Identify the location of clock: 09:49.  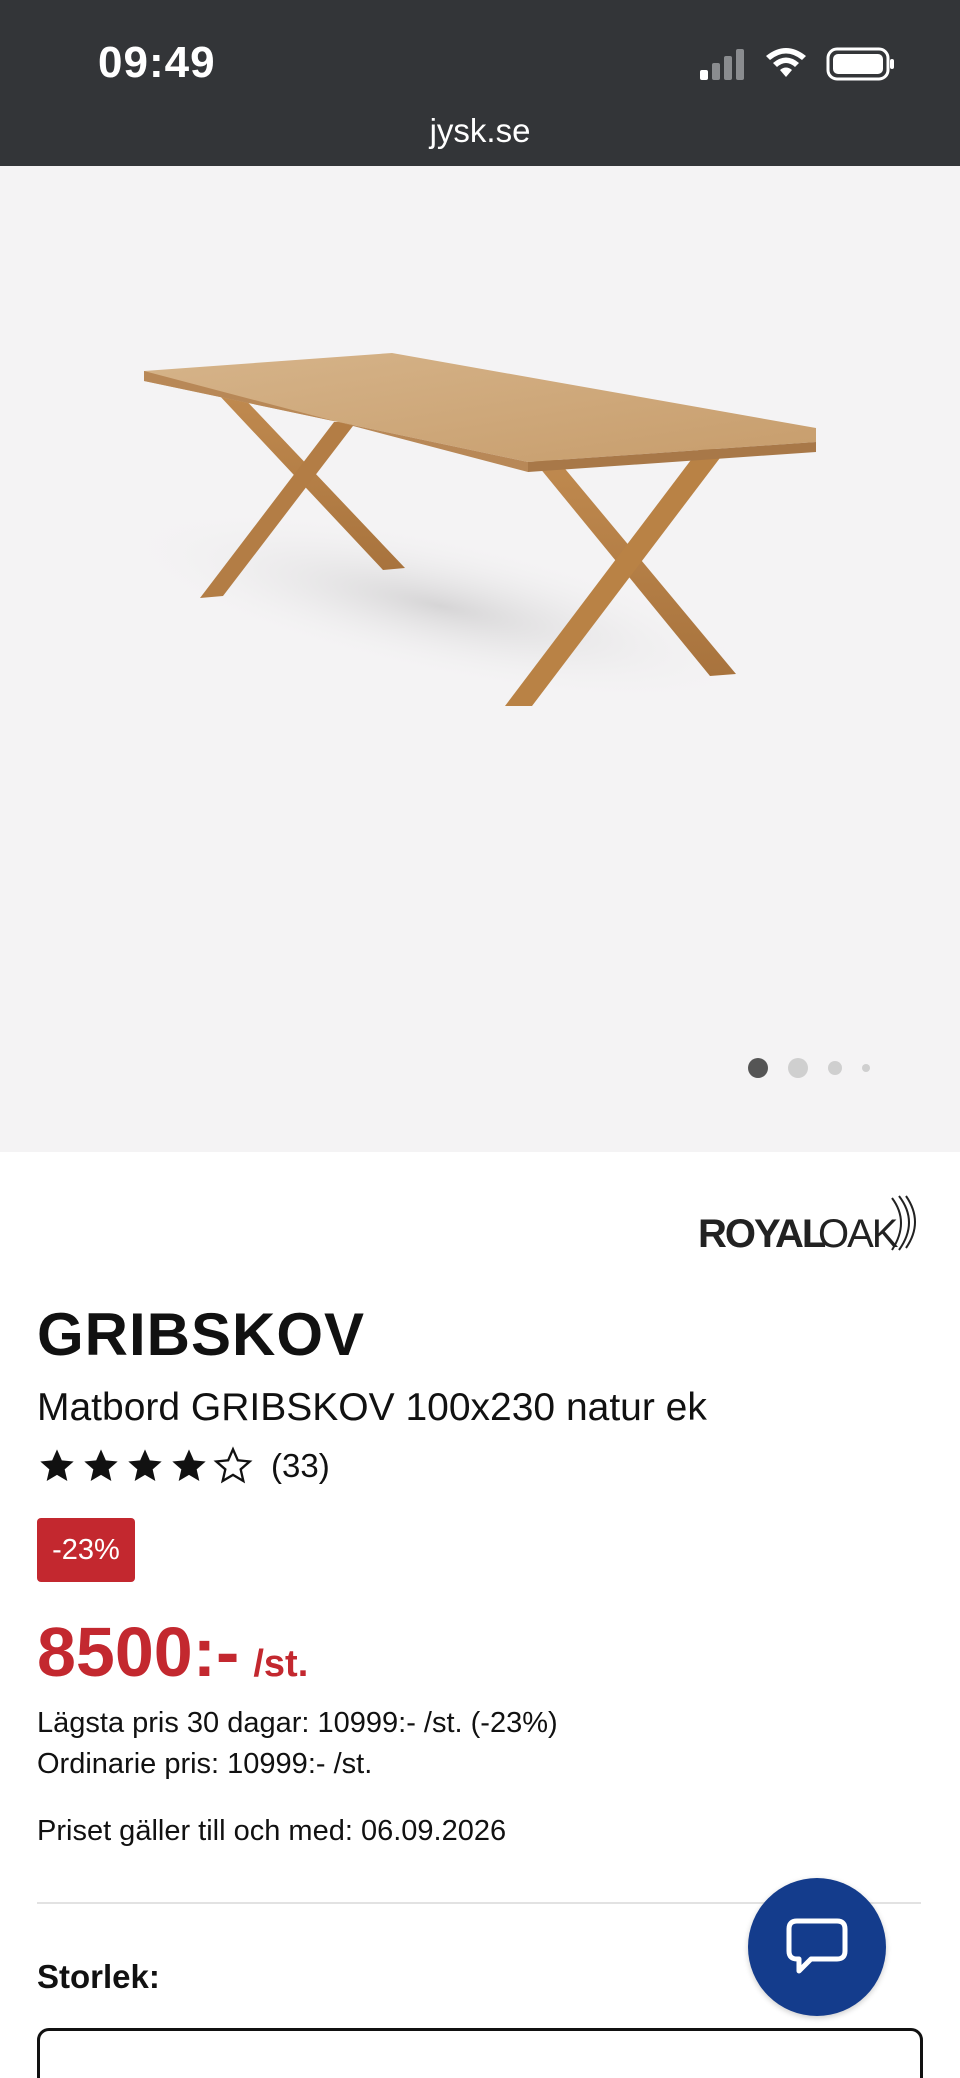
(157, 62).